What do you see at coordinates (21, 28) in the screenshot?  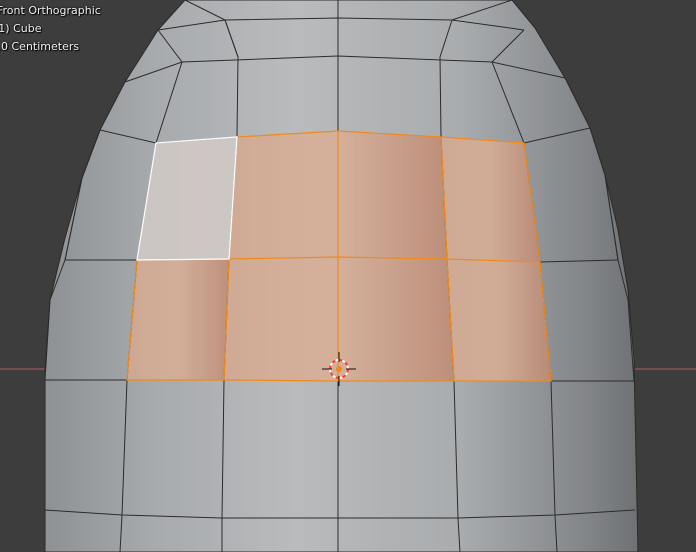 I see `object-name-label: (1) Cube` at bounding box center [21, 28].